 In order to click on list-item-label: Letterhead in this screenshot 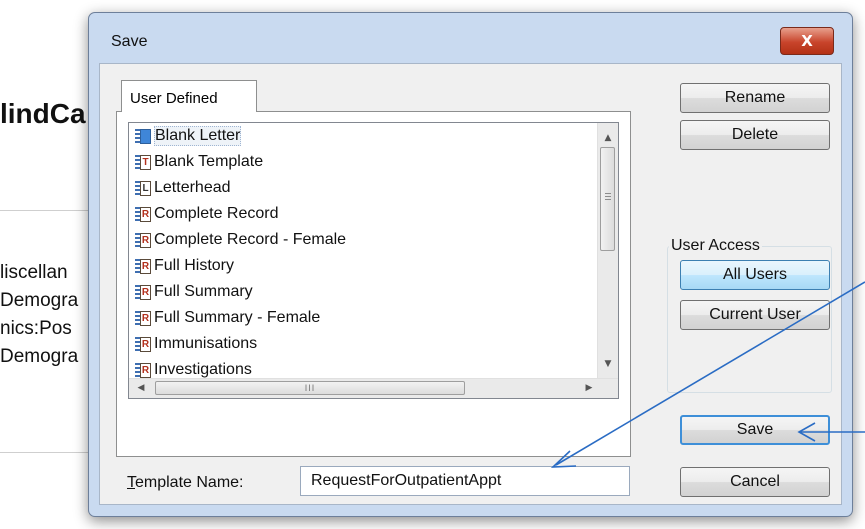, I will do `click(192, 187)`.